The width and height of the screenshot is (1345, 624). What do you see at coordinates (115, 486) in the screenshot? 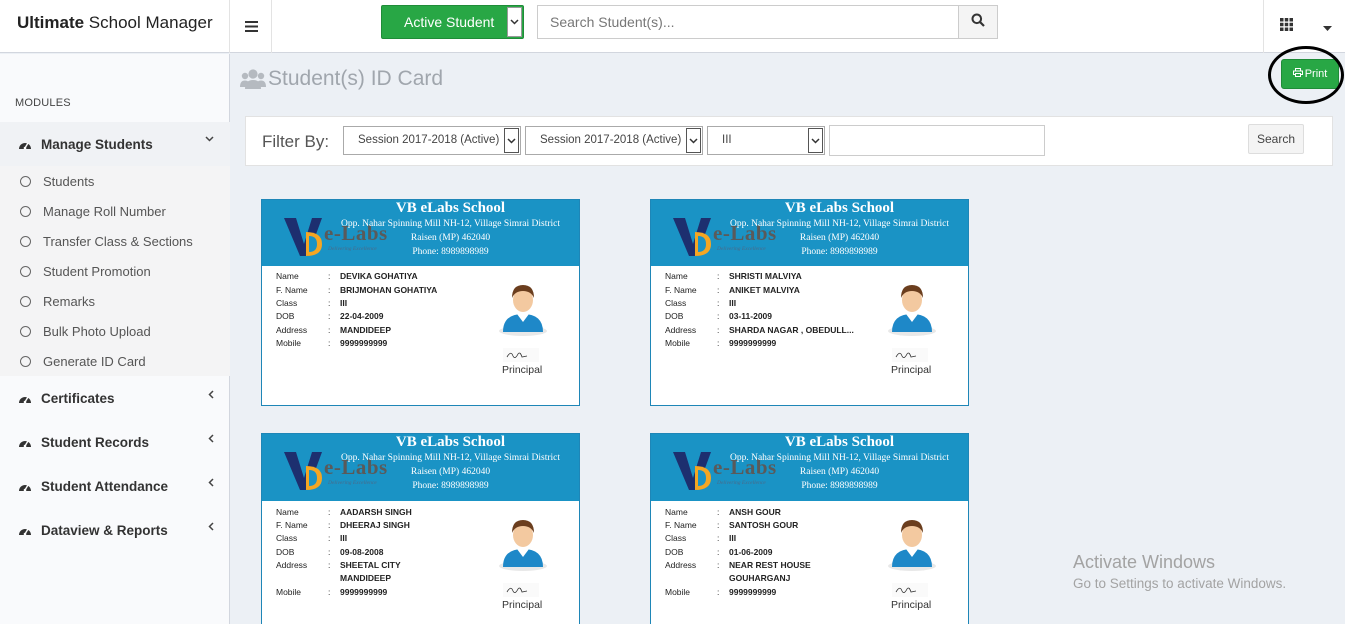
I see `sidebar-item-student-attendance: Student Attendance` at bounding box center [115, 486].